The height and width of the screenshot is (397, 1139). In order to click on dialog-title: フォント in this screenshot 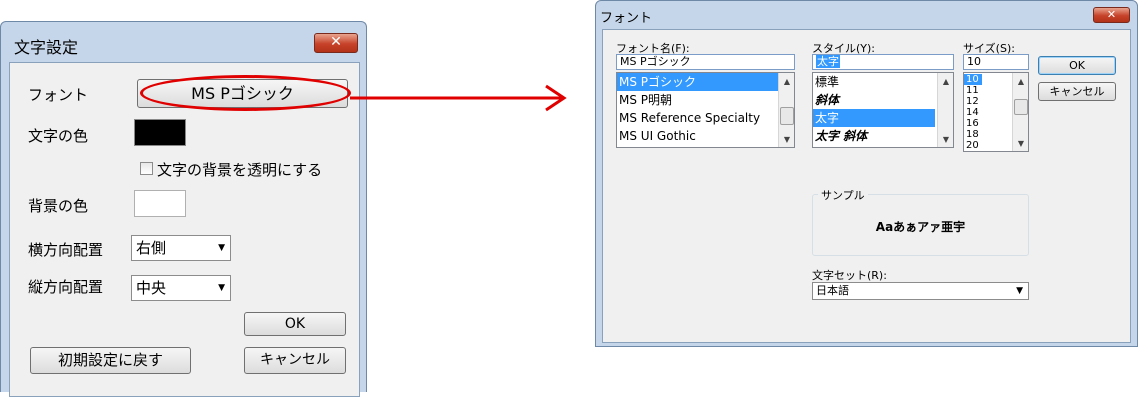, I will do `click(626, 18)`.